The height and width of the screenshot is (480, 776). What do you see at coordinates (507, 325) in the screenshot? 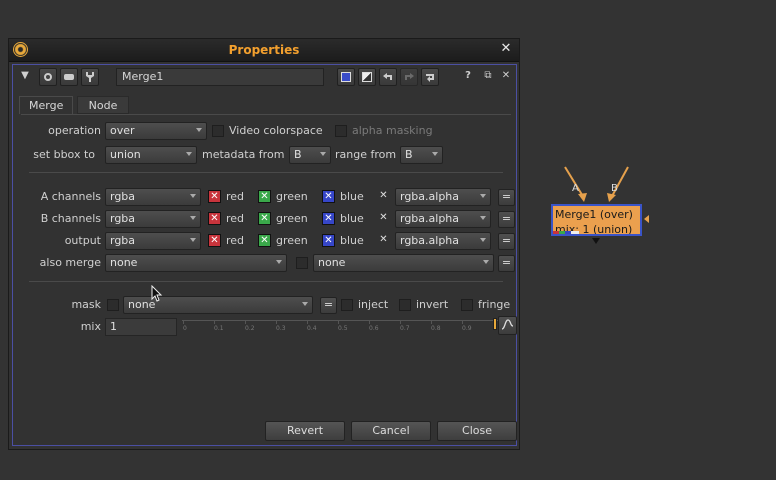
I see `animation-curve-icon` at bounding box center [507, 325].